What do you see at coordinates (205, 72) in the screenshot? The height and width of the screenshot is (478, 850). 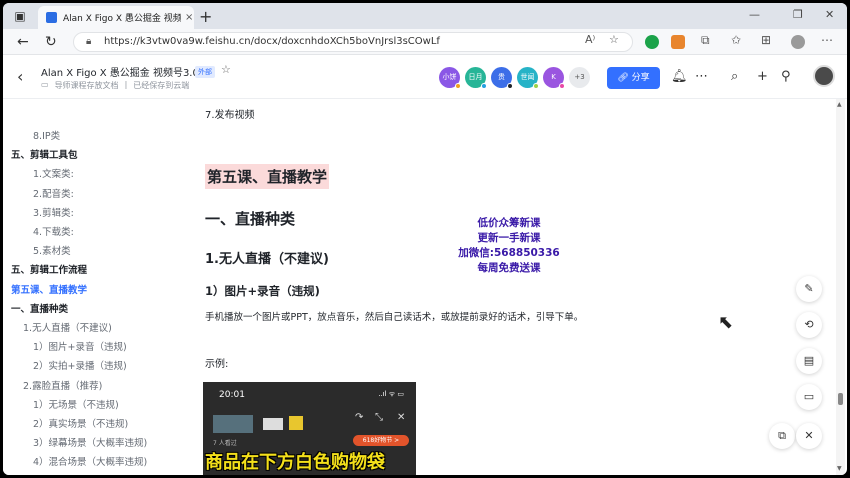 I see `external-badge: 外部` at bounding box center [205, 72].